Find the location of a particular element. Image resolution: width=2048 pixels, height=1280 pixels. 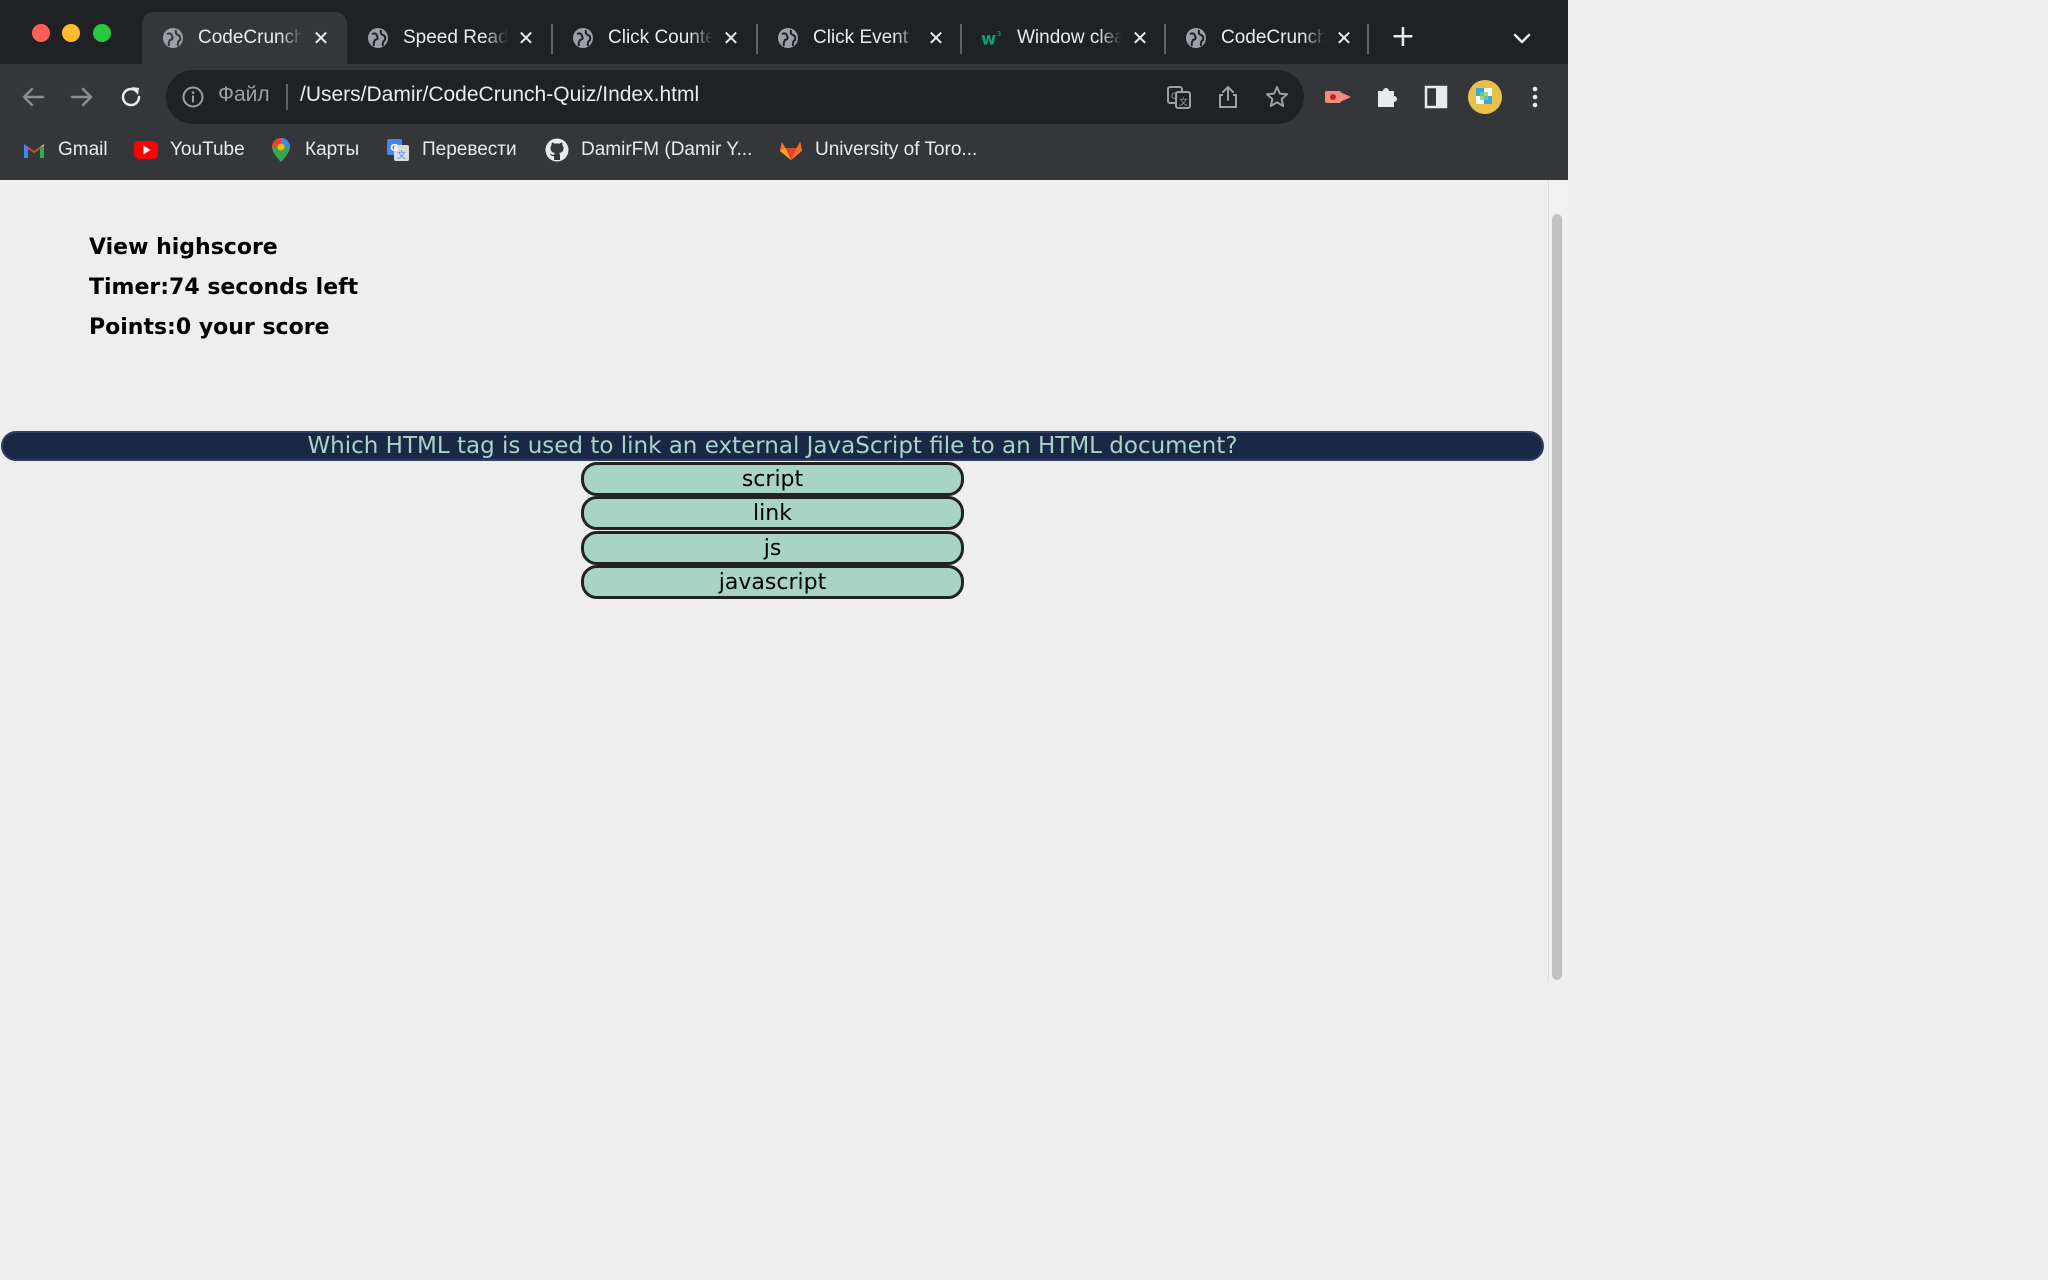

scrollbar-thumb is located at coordinates (1557, 597).